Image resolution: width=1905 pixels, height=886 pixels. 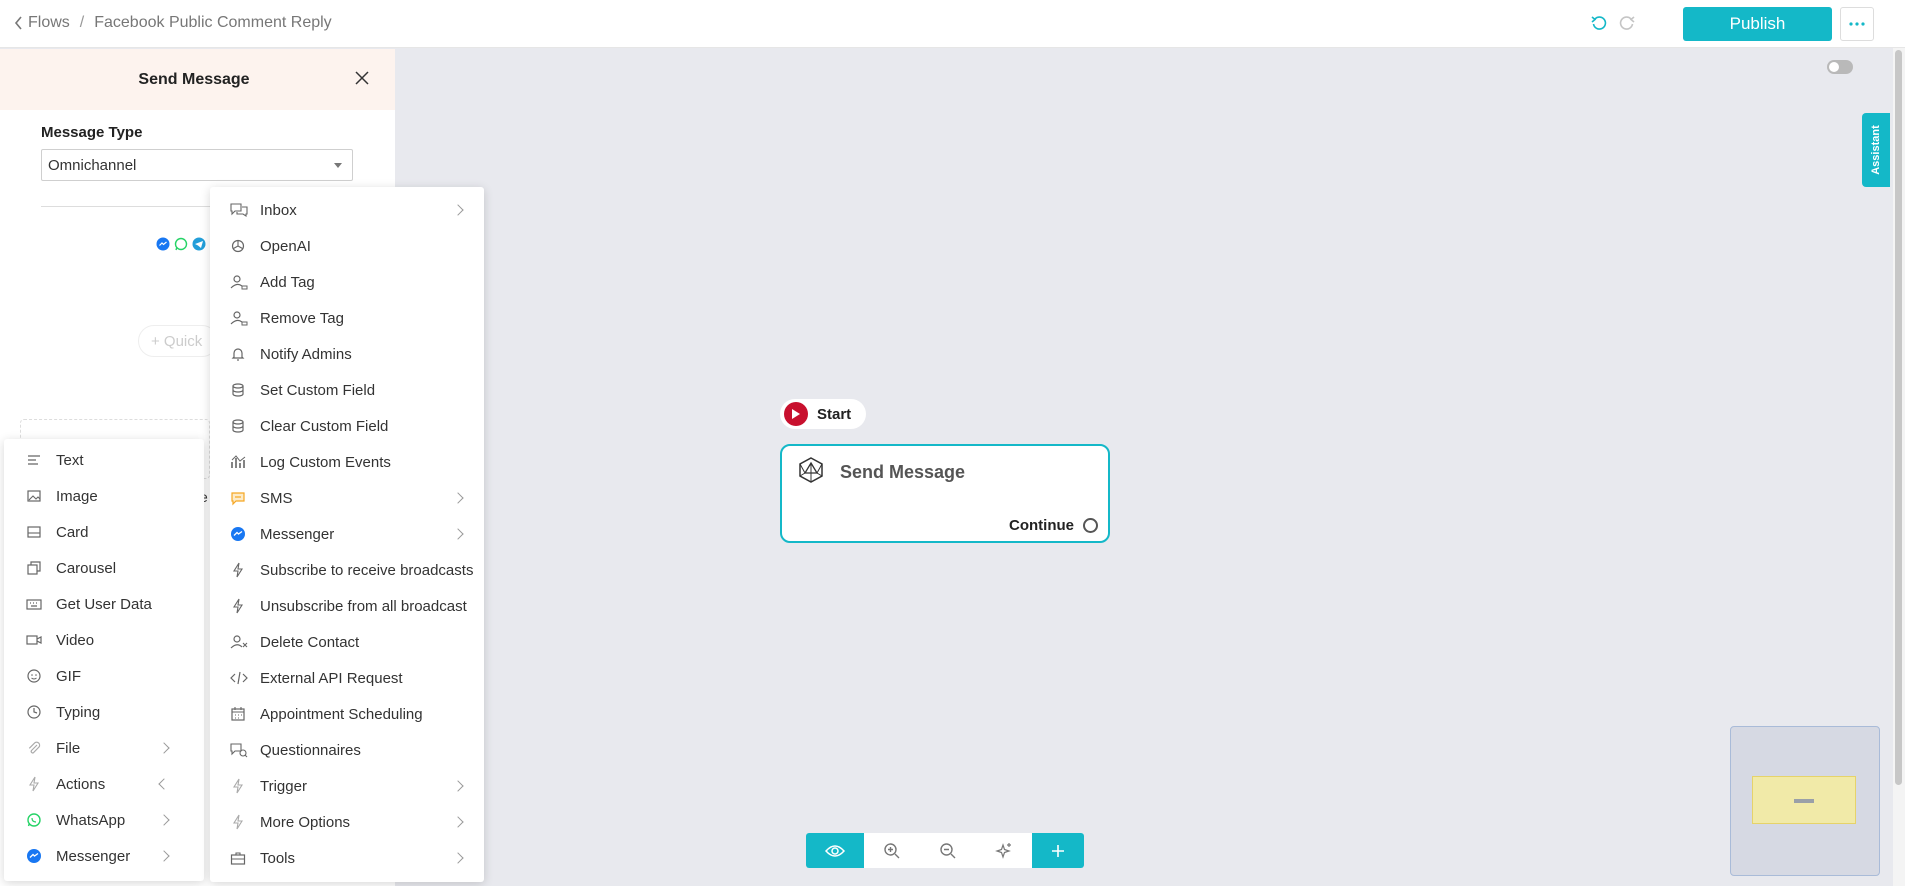 What do you see at coordinates (353, 210) in the screenshot?
I see `menu-item-inbox: Inbox` at bounding box center [353, 210].